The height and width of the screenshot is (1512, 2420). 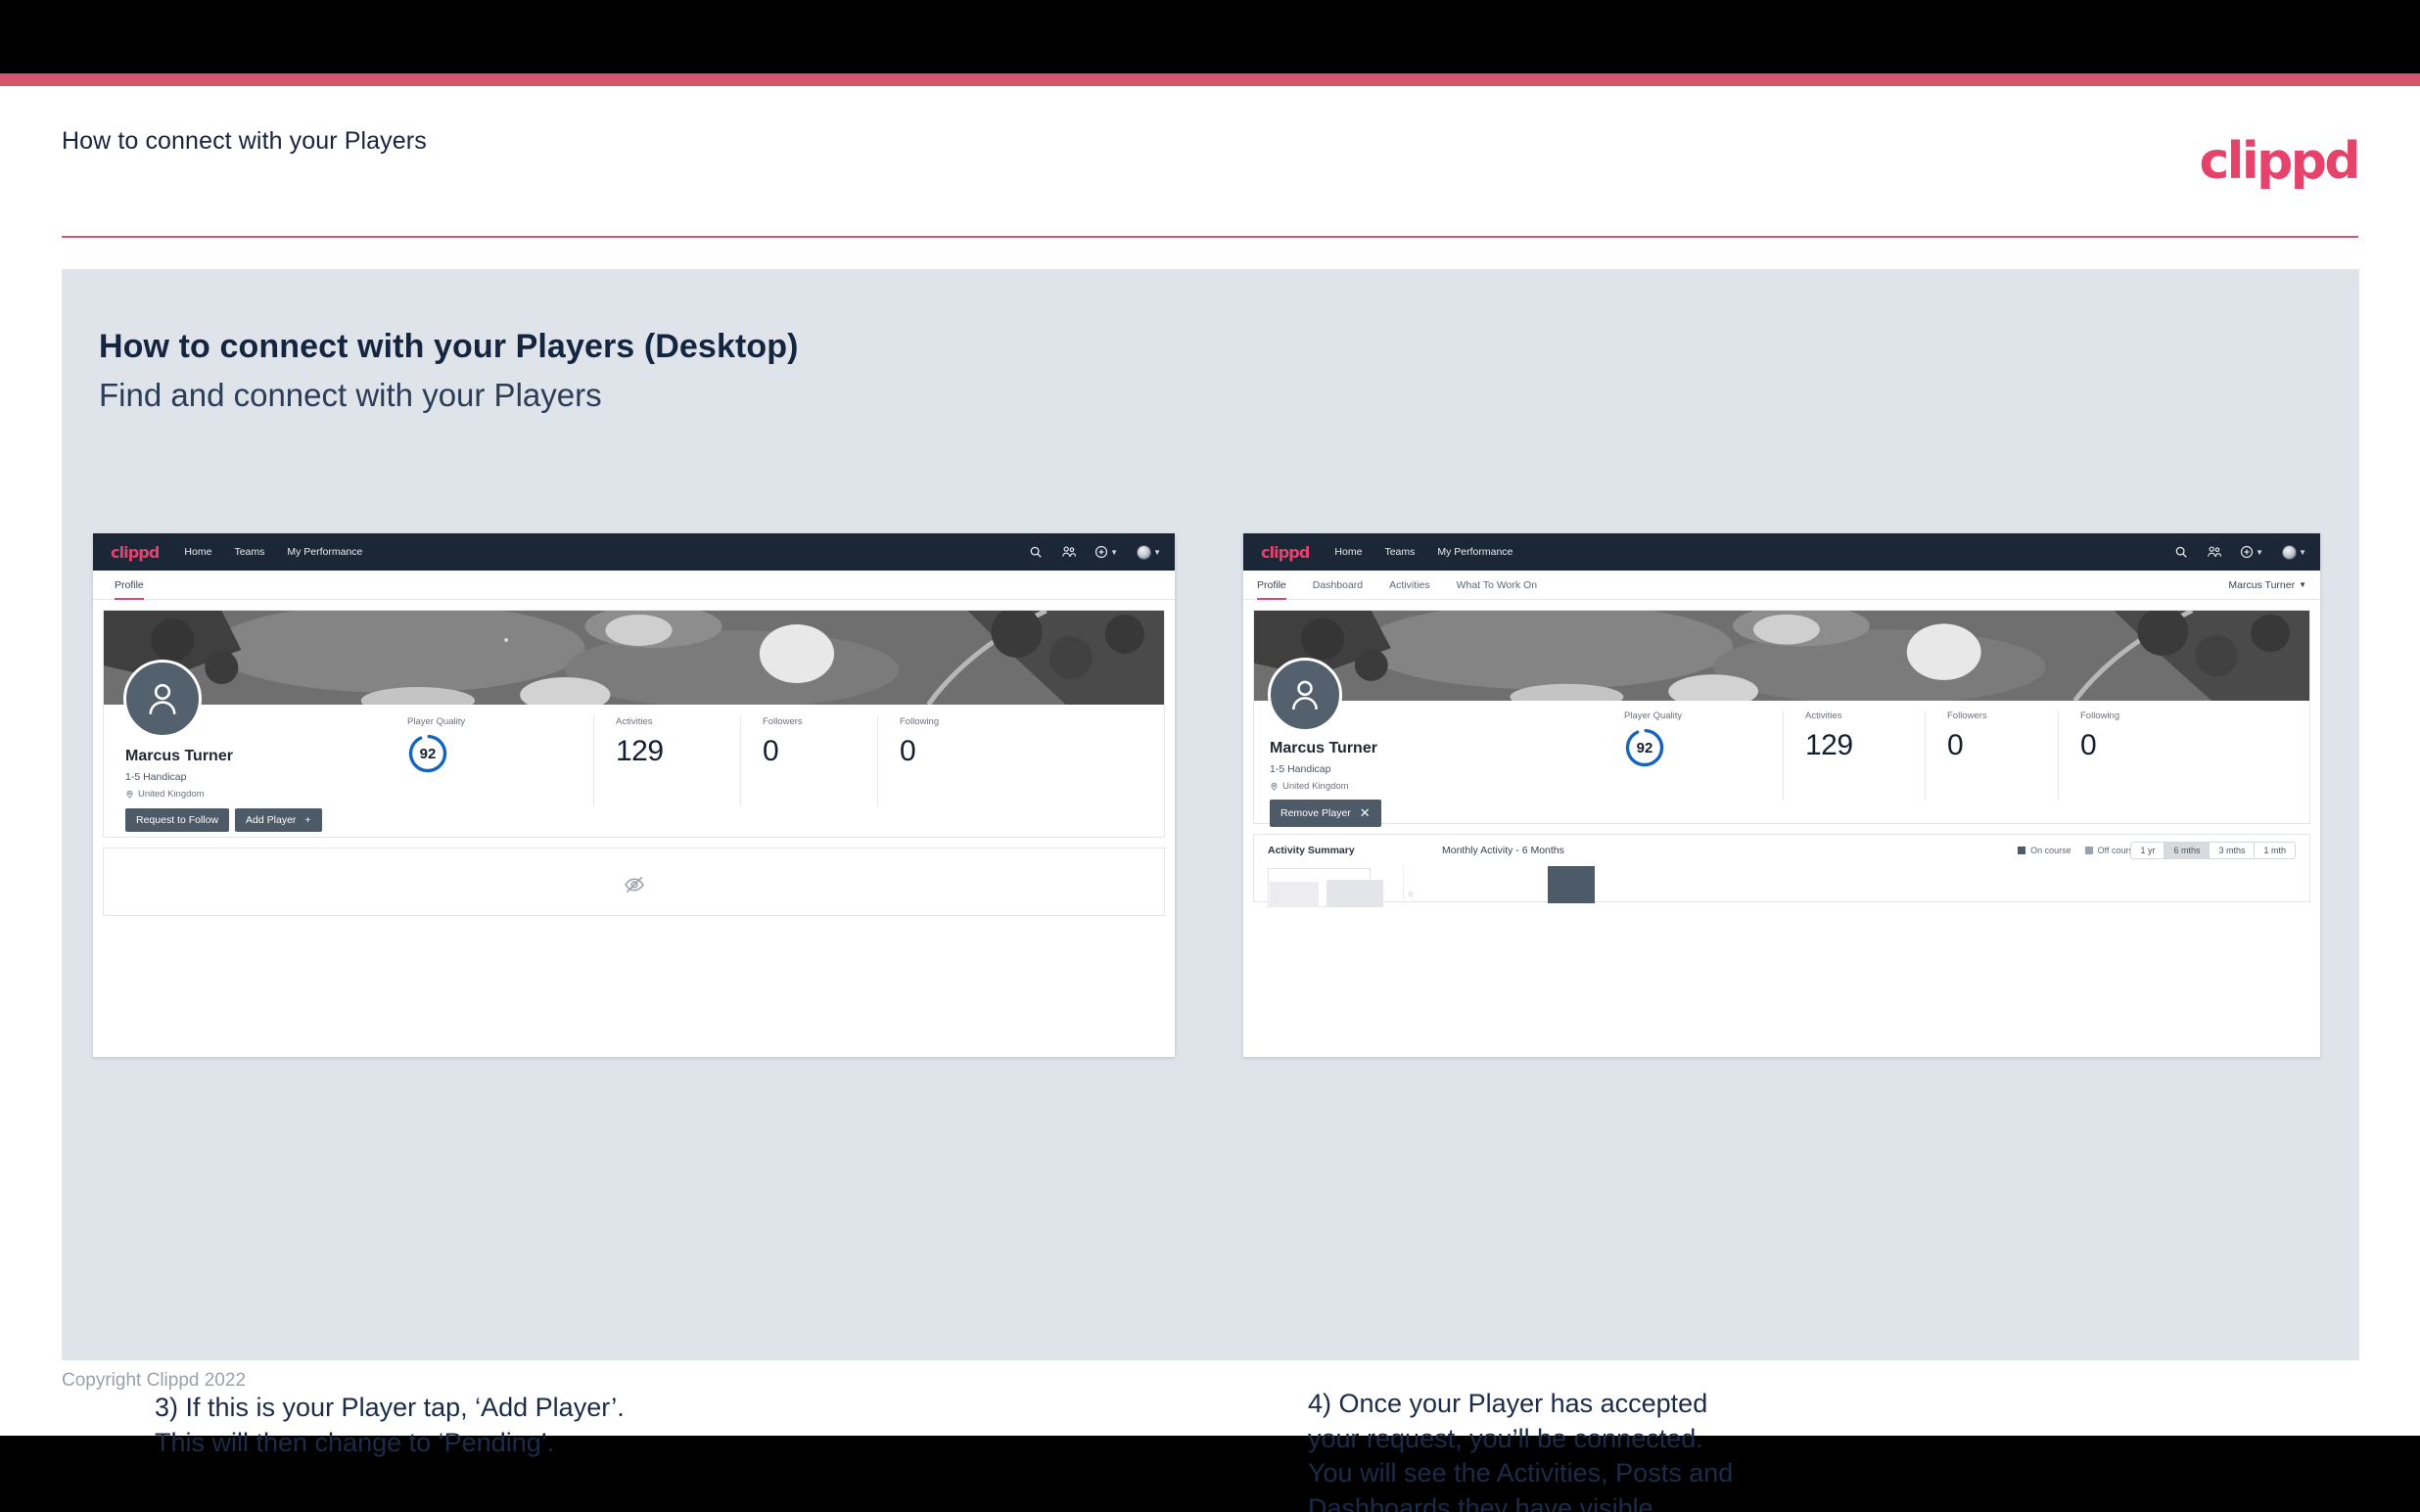 What do you see at coordinates (2100, 715) in the screenshot?
I see `stat-label: Following` at bounding box center [2100, 715].